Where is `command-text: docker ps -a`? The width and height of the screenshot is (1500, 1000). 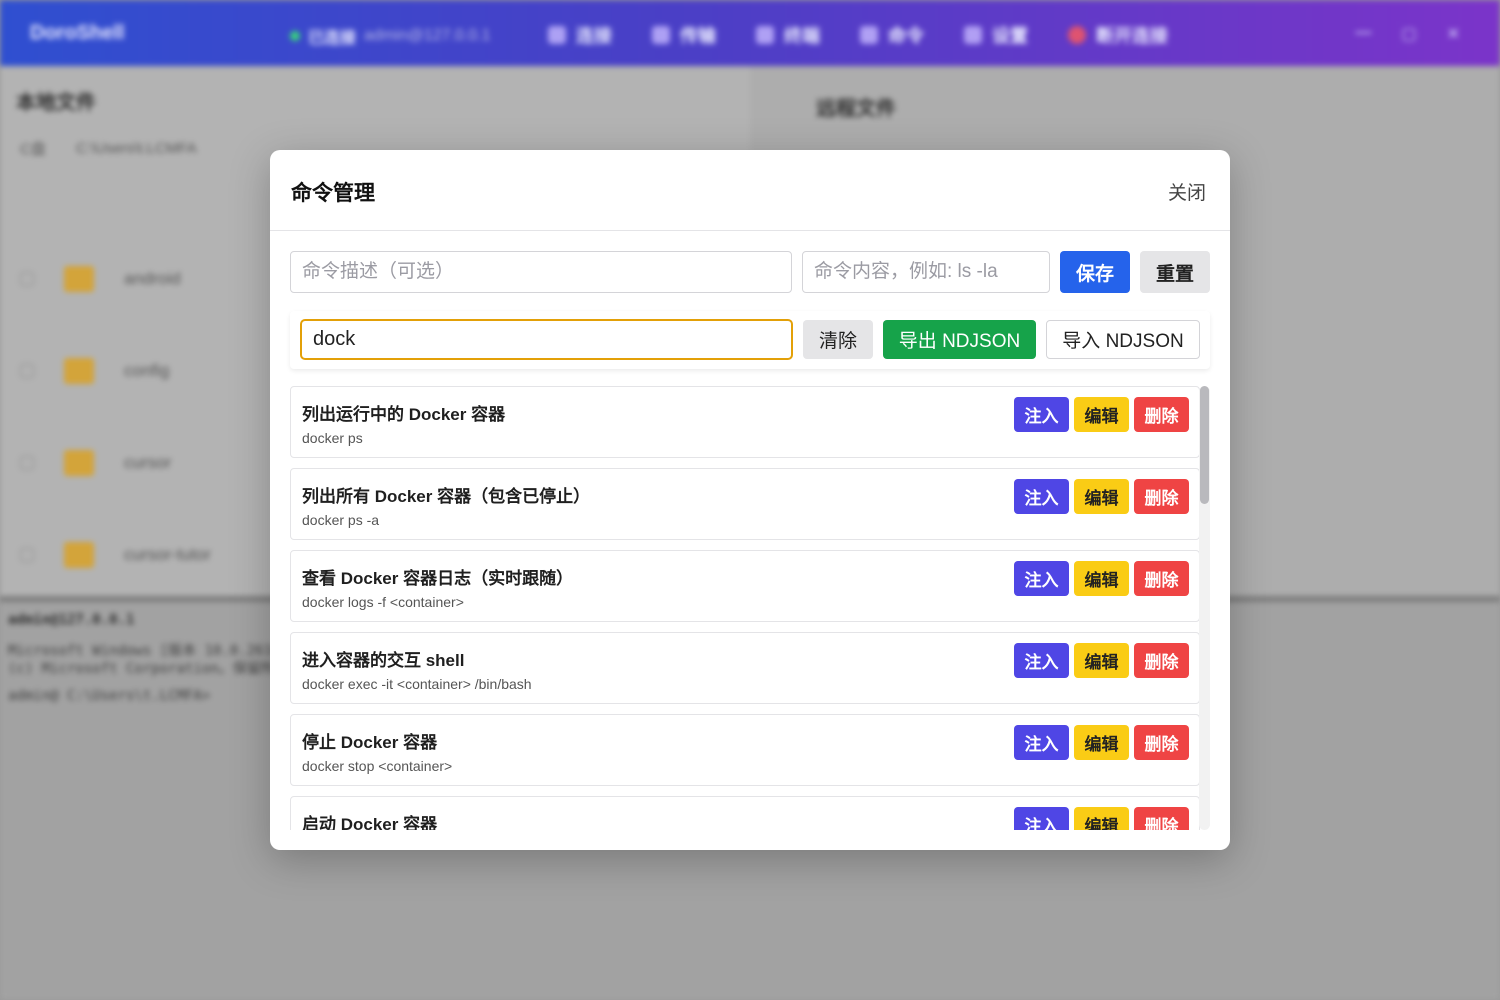
command-text: docker ps -a is located at coordinates (341, 520).